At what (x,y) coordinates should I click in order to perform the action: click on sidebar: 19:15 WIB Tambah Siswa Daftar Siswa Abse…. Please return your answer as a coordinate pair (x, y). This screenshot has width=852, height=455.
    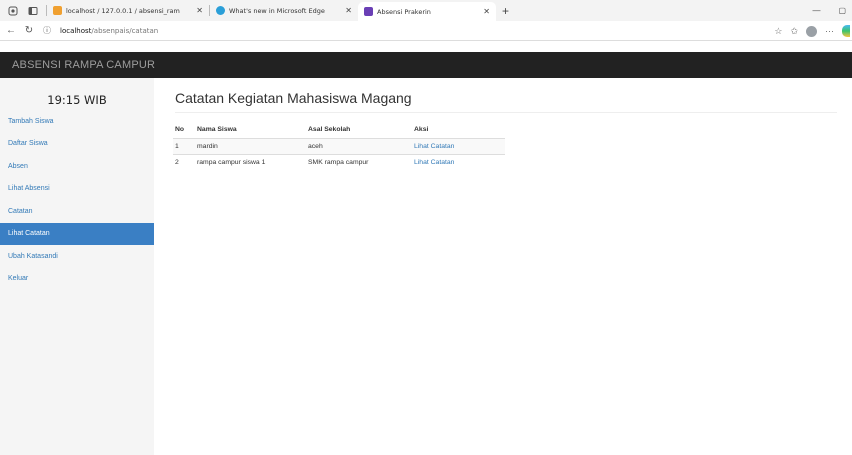
    Looking at the image, I should click on (77, 266).